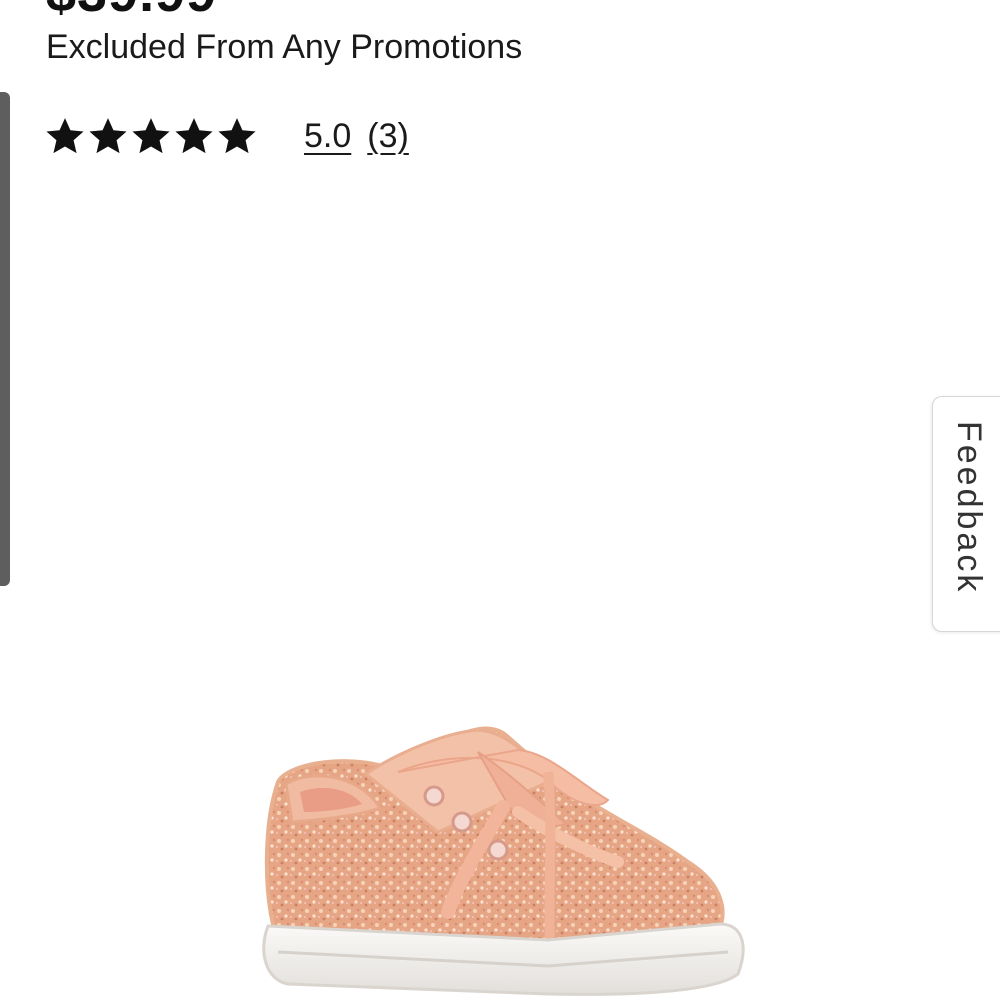  I want to click on rating-stars, so click(151, 136).